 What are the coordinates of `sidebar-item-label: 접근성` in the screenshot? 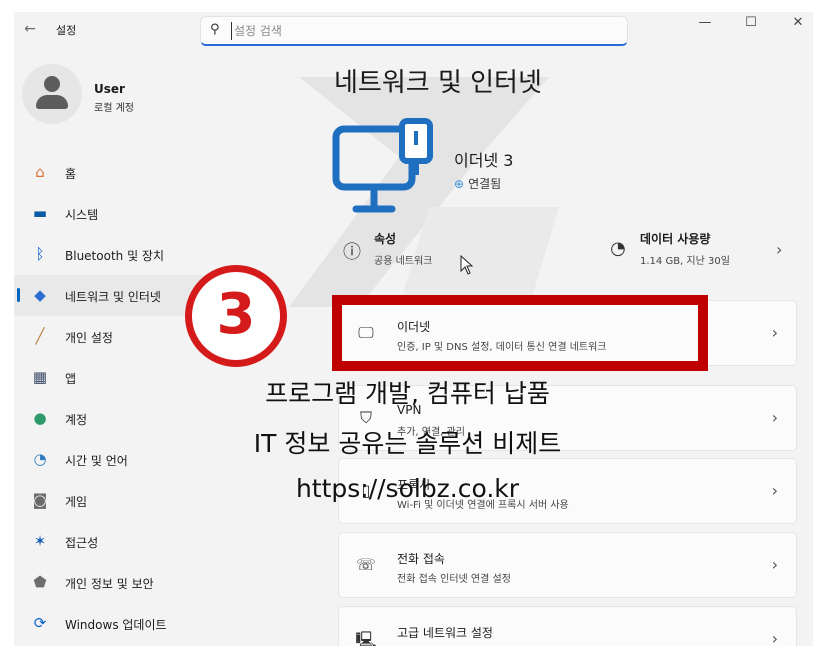 It's located at (82, 543).